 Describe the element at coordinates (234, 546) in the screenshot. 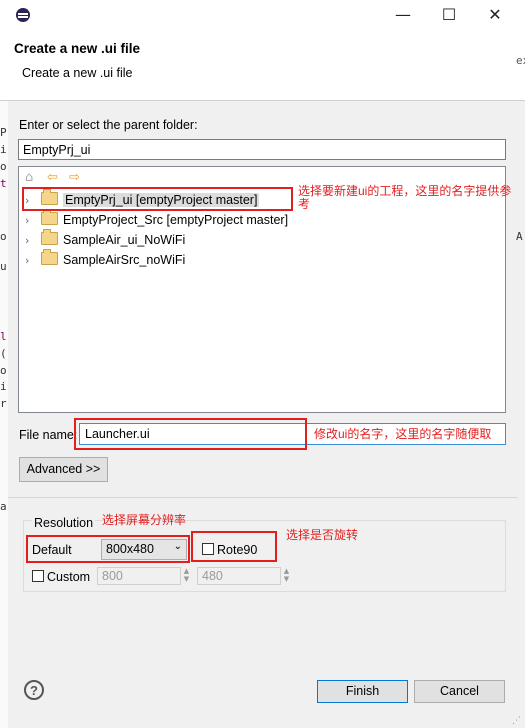

I see `annotation-box-rotate` at that location.